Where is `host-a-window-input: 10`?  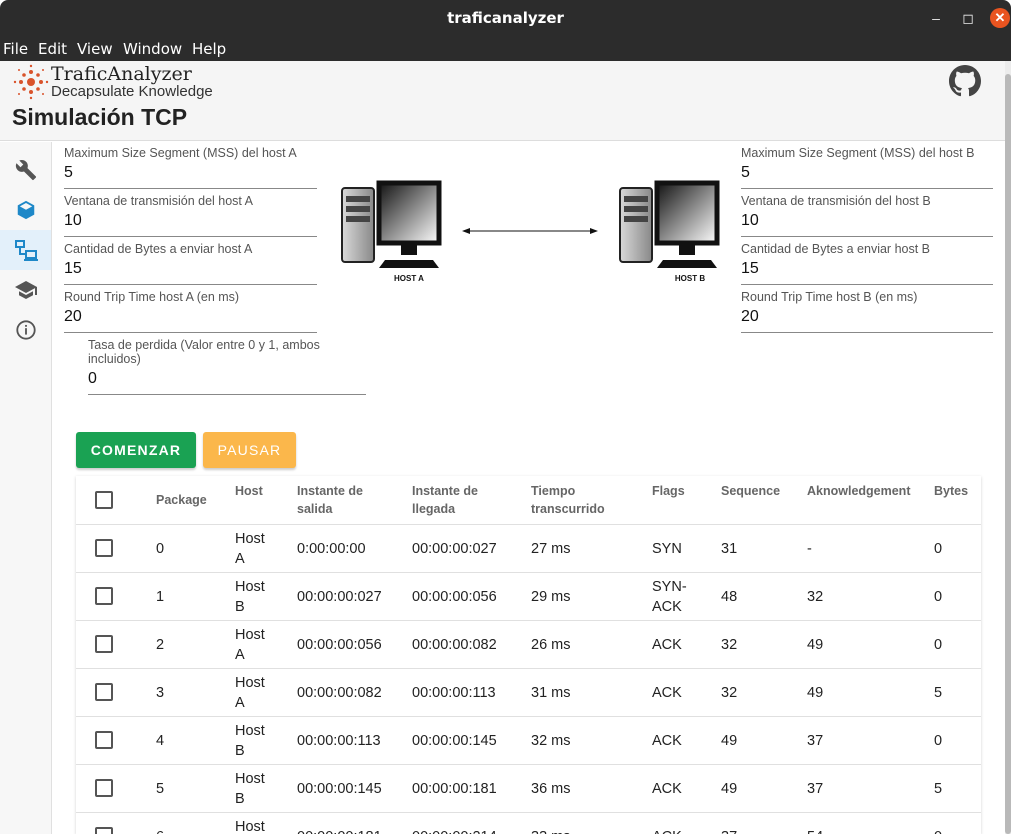 host-a-window-input: 10 is located at coordinates (190, 224).